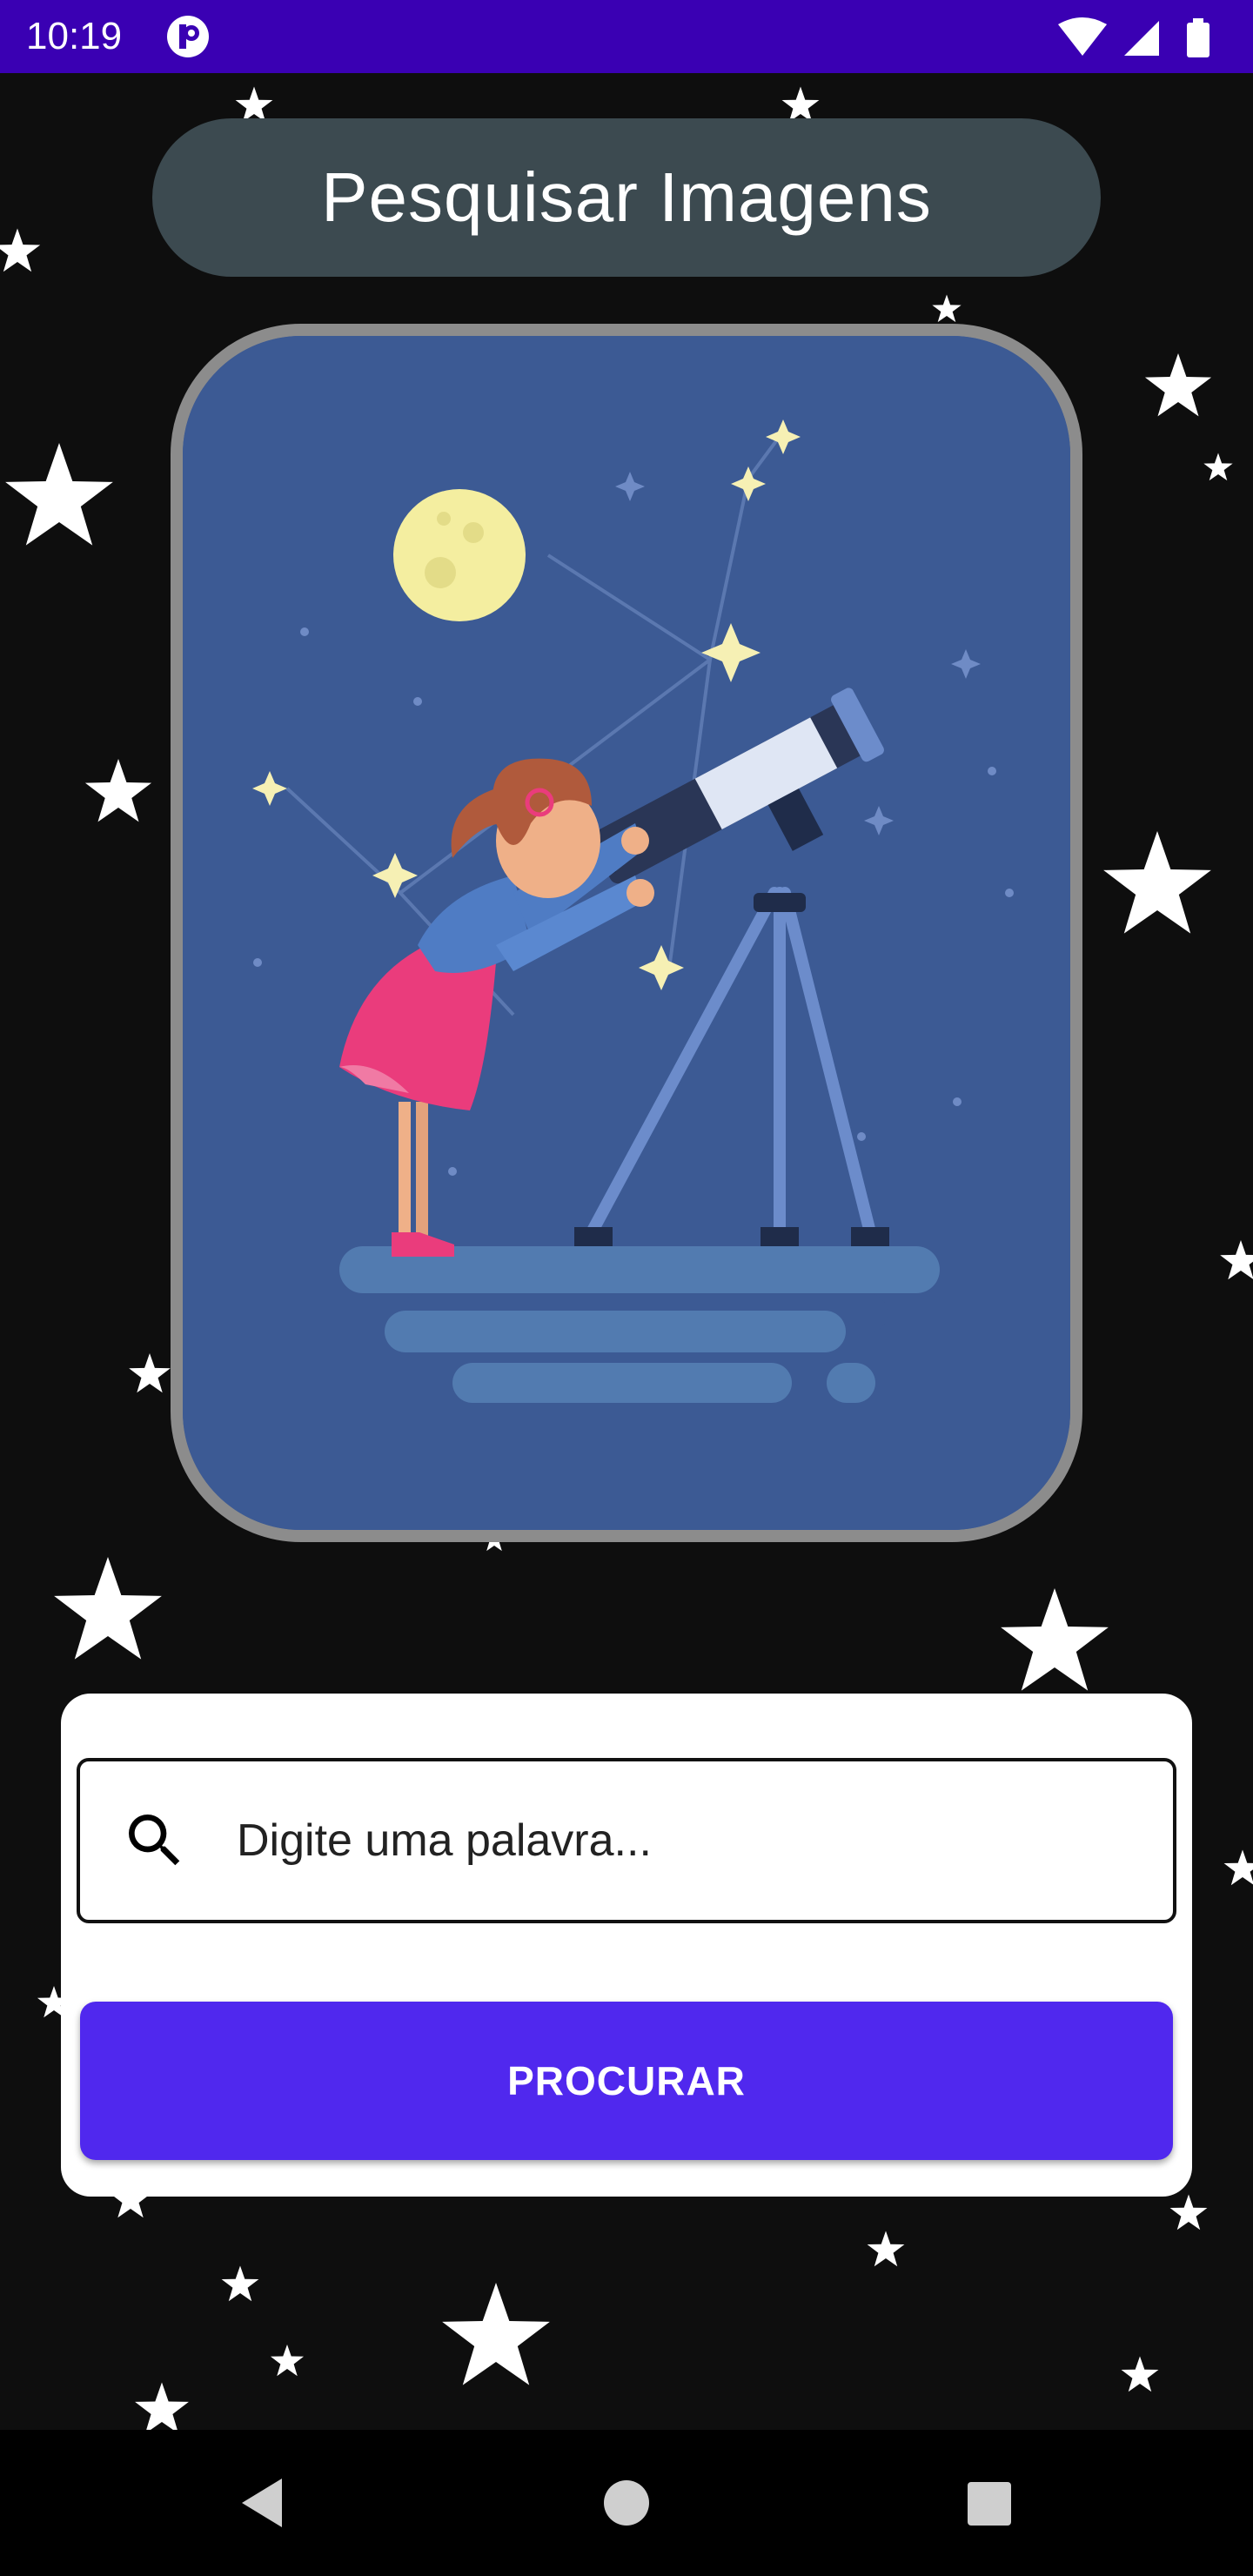 Image resolution: width=1253 pixels, height=2576 pixels. I want to click on battery-icon, so click(1198, 37).